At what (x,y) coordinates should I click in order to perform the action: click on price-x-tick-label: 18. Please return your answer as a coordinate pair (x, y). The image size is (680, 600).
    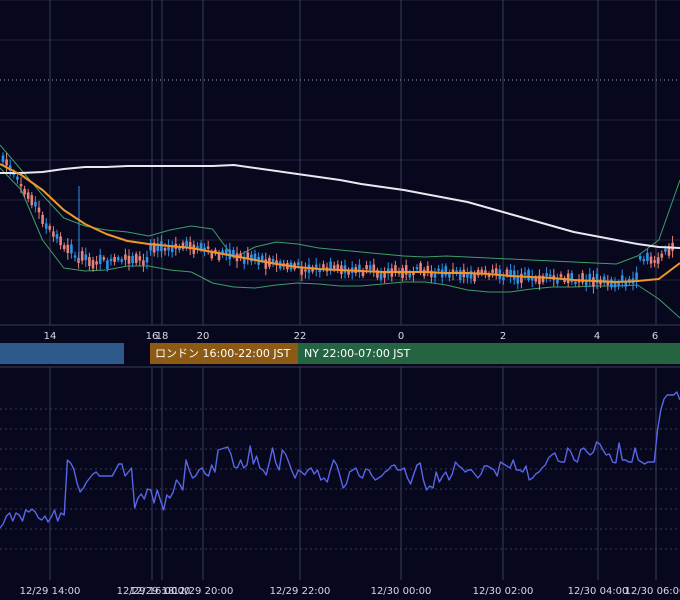
    Looking at the image, I should click on (162, 336).